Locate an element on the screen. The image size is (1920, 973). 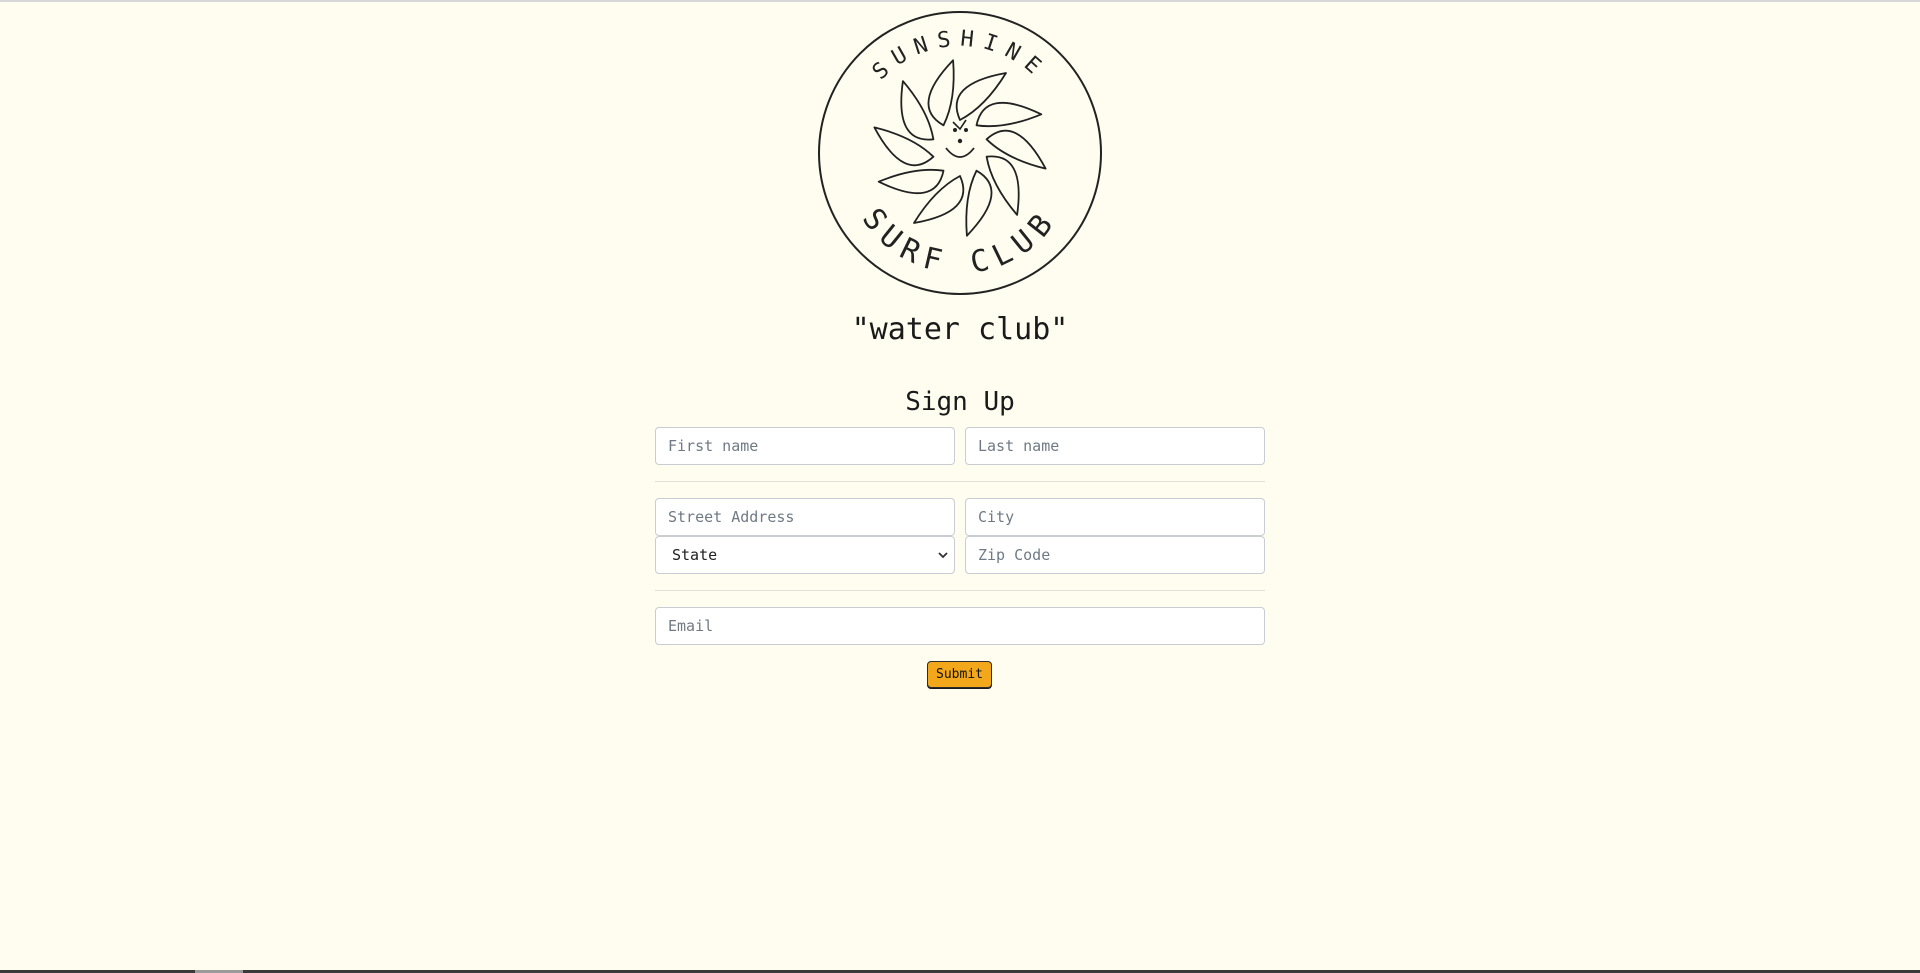
submit-button: Submit is located at coordinates (959, 674).